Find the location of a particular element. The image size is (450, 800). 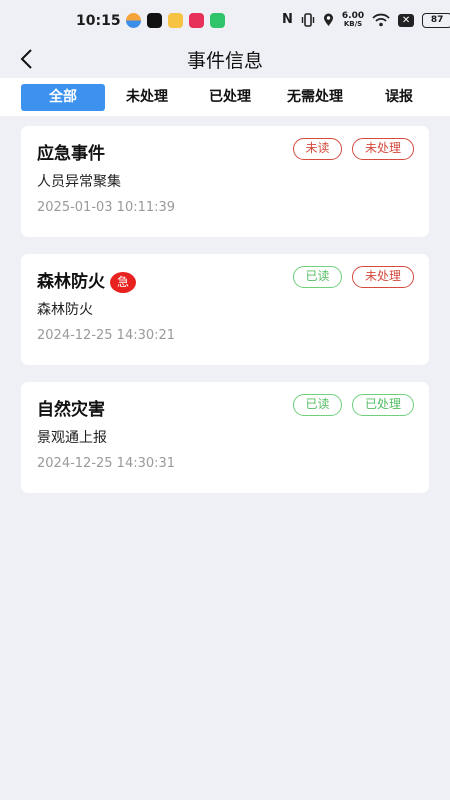

event-card: 自然灾害 已读 已处理 景观通上报 2024-12-25 14:30:31 is located at coordinates (225, 437).